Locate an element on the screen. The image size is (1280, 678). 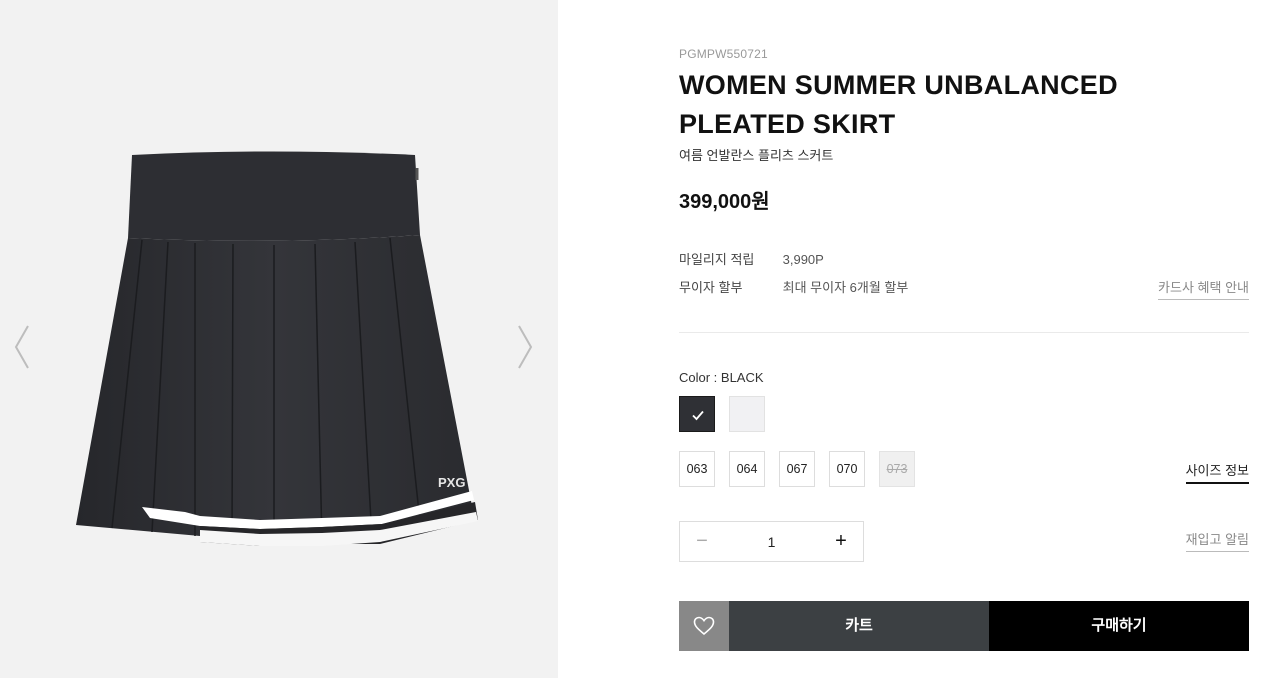
wishlist-button is located at coordinates (704, 626).